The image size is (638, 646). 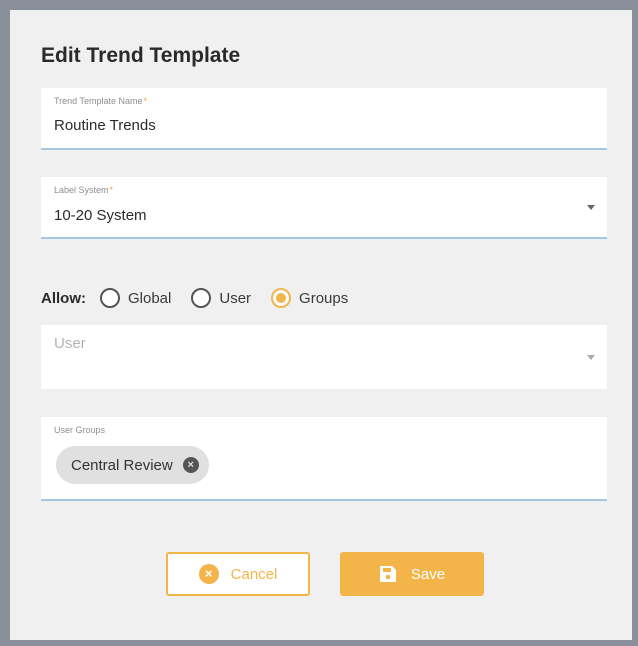 I want to click on radio-global: Global, so click(x=135, y=298).